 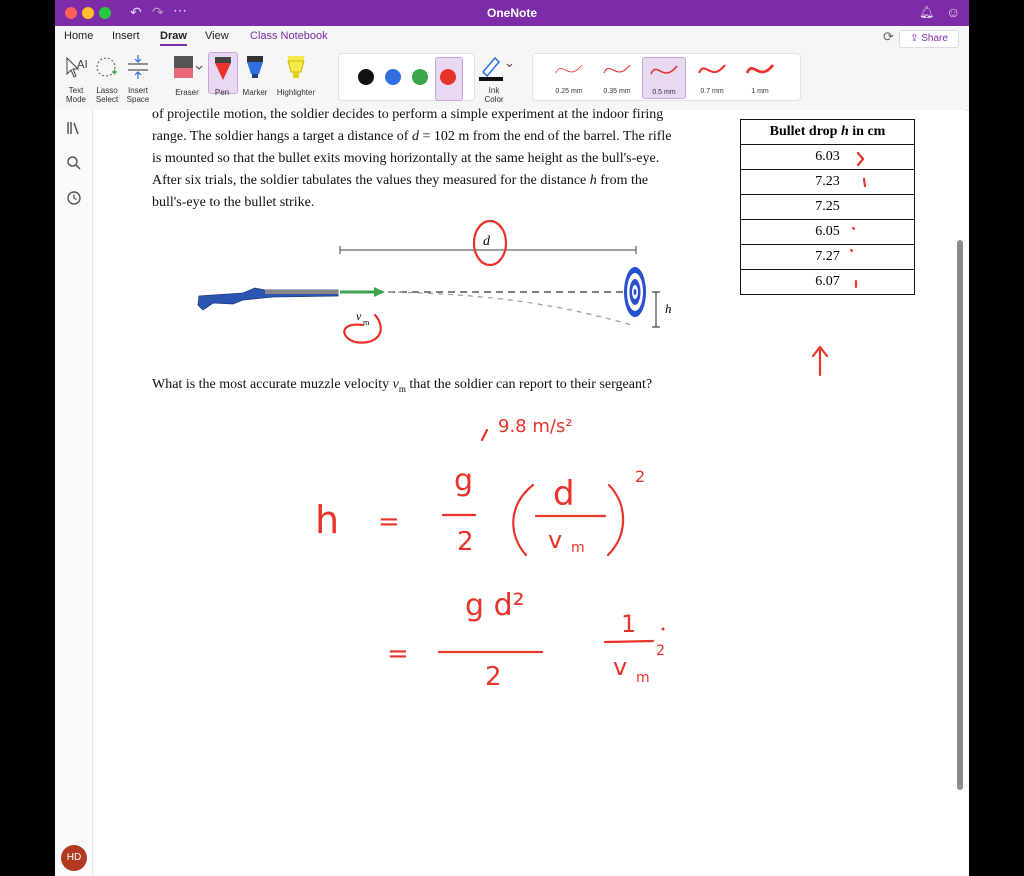 I want to click on highlighter-button: Highlighter, so click(x=296, y=80).